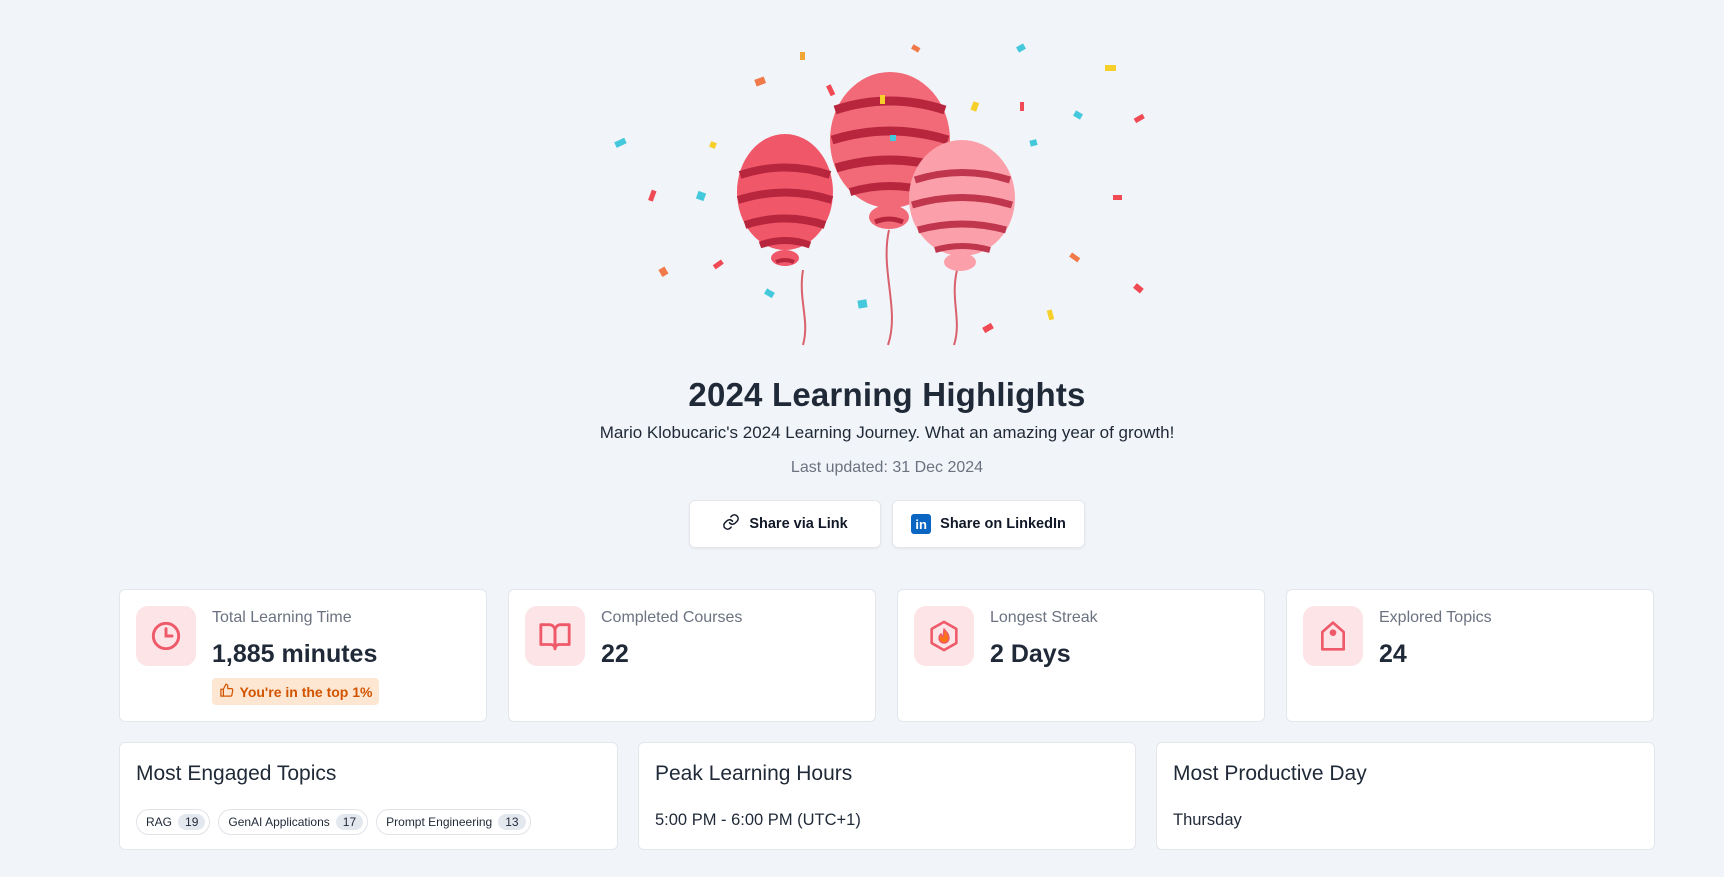 The image size is (1724, 877). What do you see at coordinates (887, 467) in the screenshot?
I see `last-updated-text: Last updated: 31 Dec 2024` at bounding box center [887, 467].